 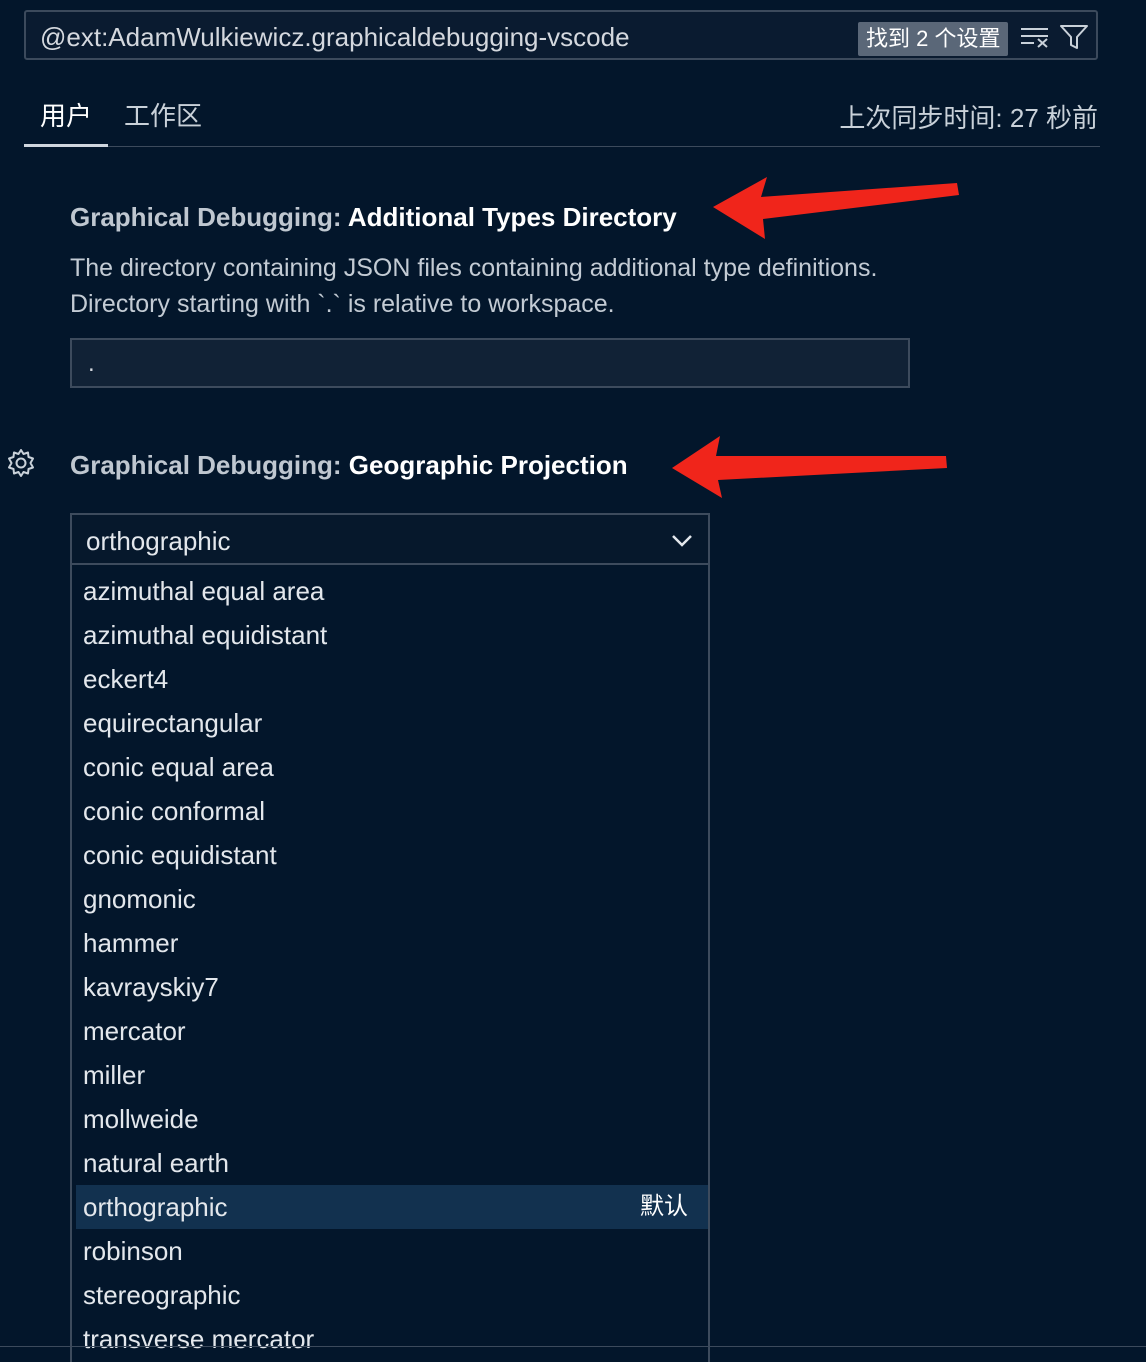 I want to click on chevron-down-icon, so click(x=682, y=541).